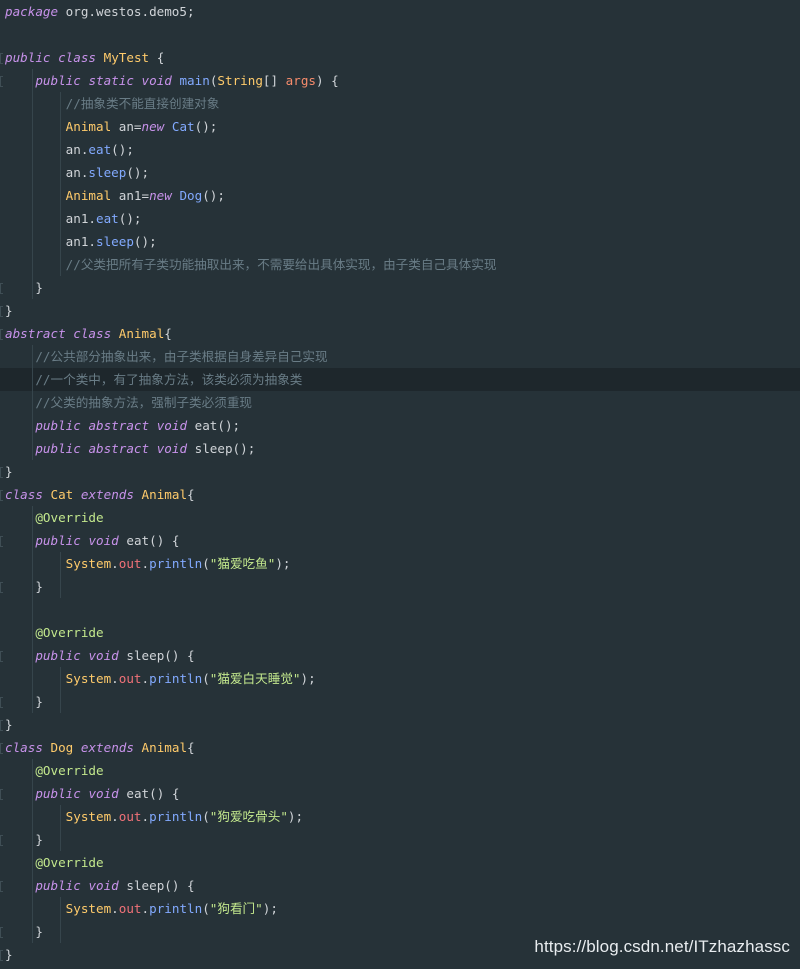 The height and width of the screenshot is (969, 800). Describe the element at coordinates (156, 885) in the screenshot. I see `text-token: sleep() {` at that location.